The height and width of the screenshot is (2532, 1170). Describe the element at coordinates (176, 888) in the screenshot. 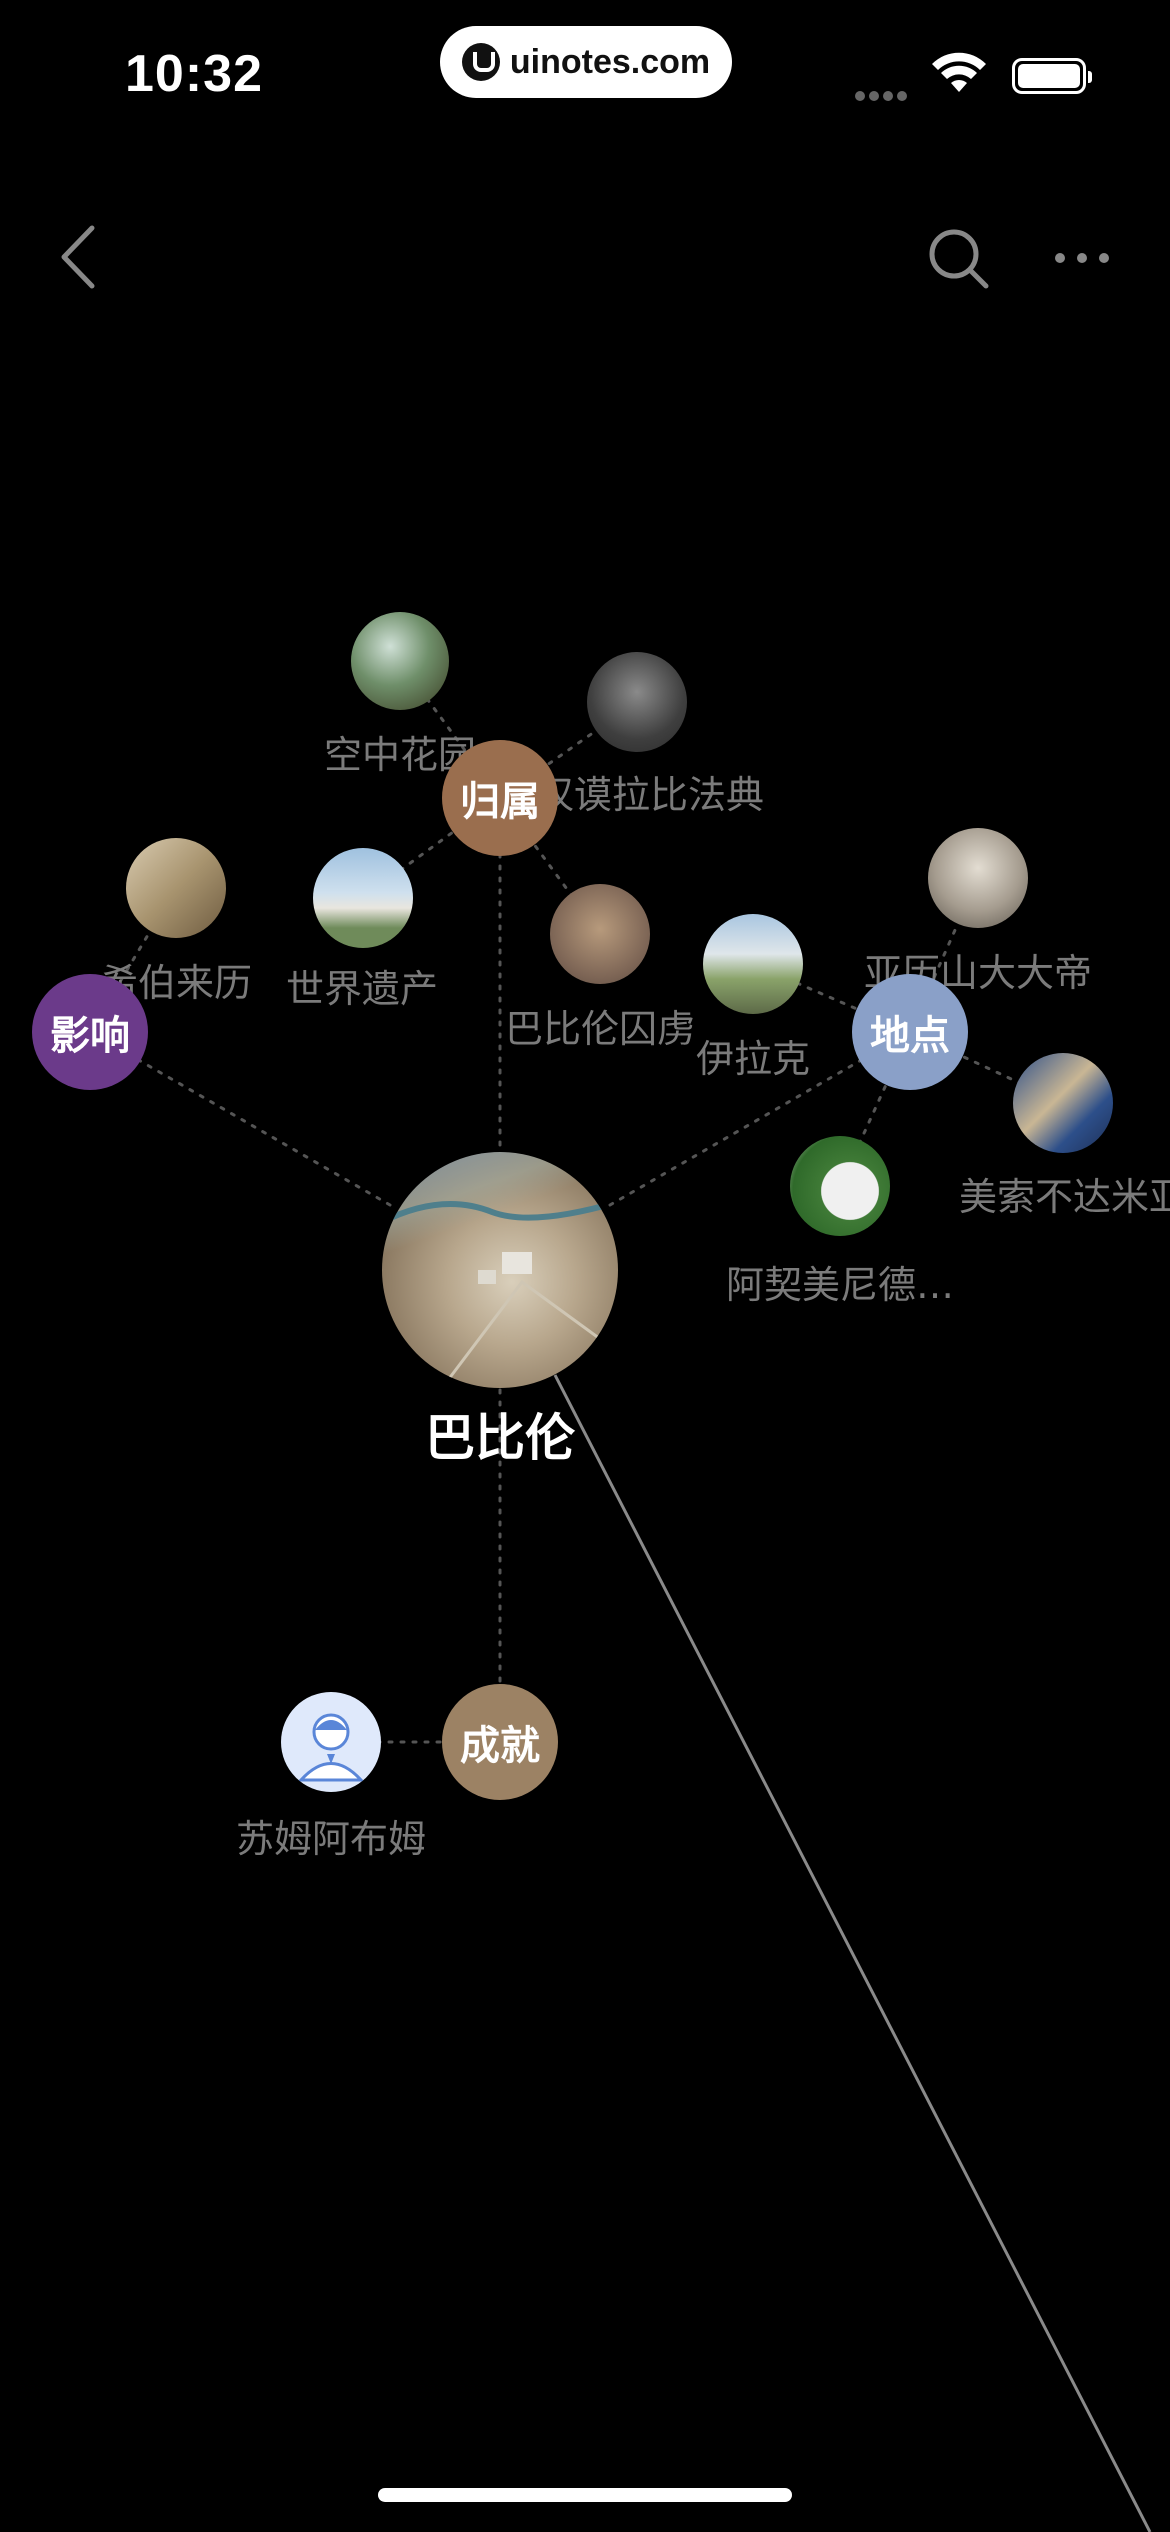

I see `thumbnail-hebrew-calendar` at that location.